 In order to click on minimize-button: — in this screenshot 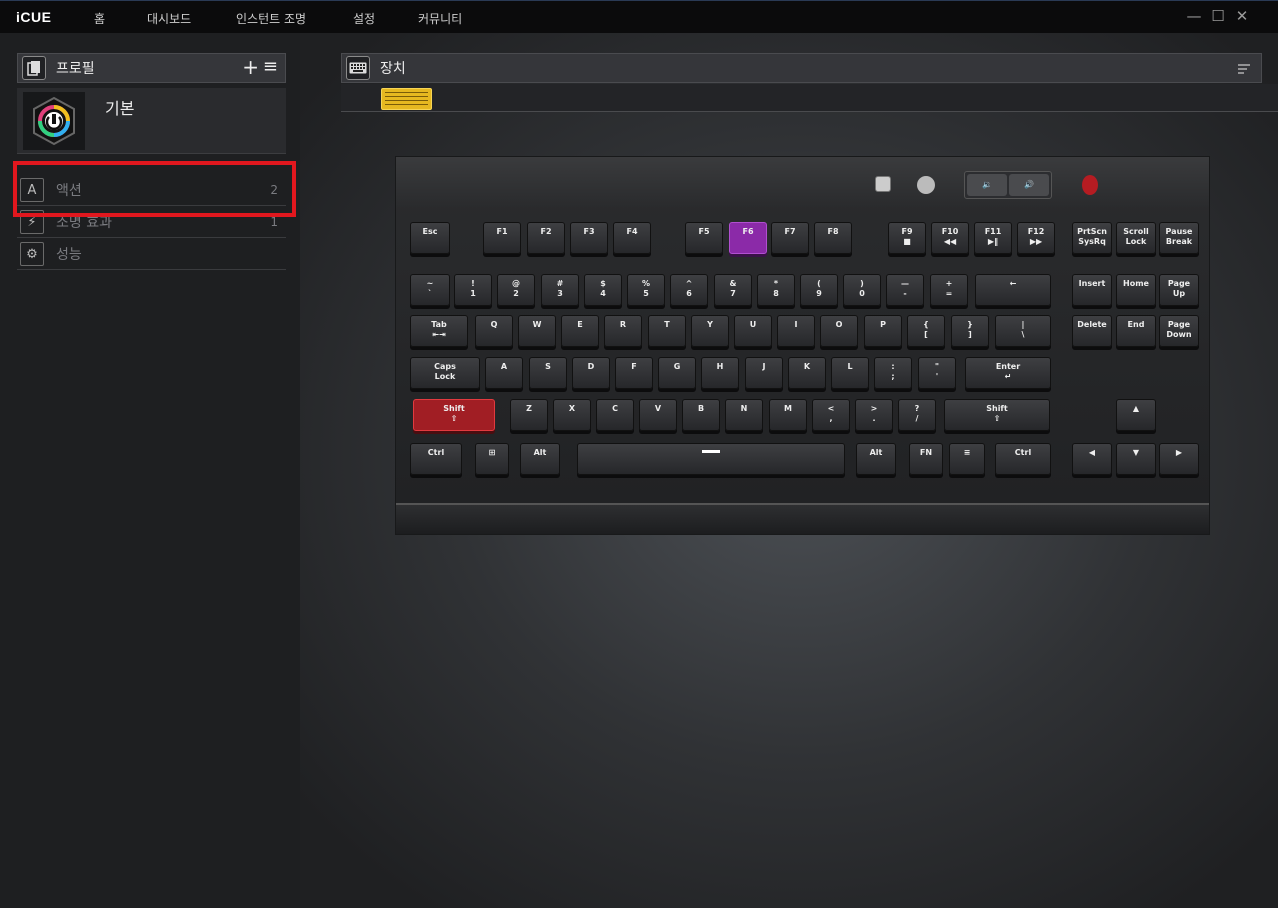, I will do `click(1194, 16)`.